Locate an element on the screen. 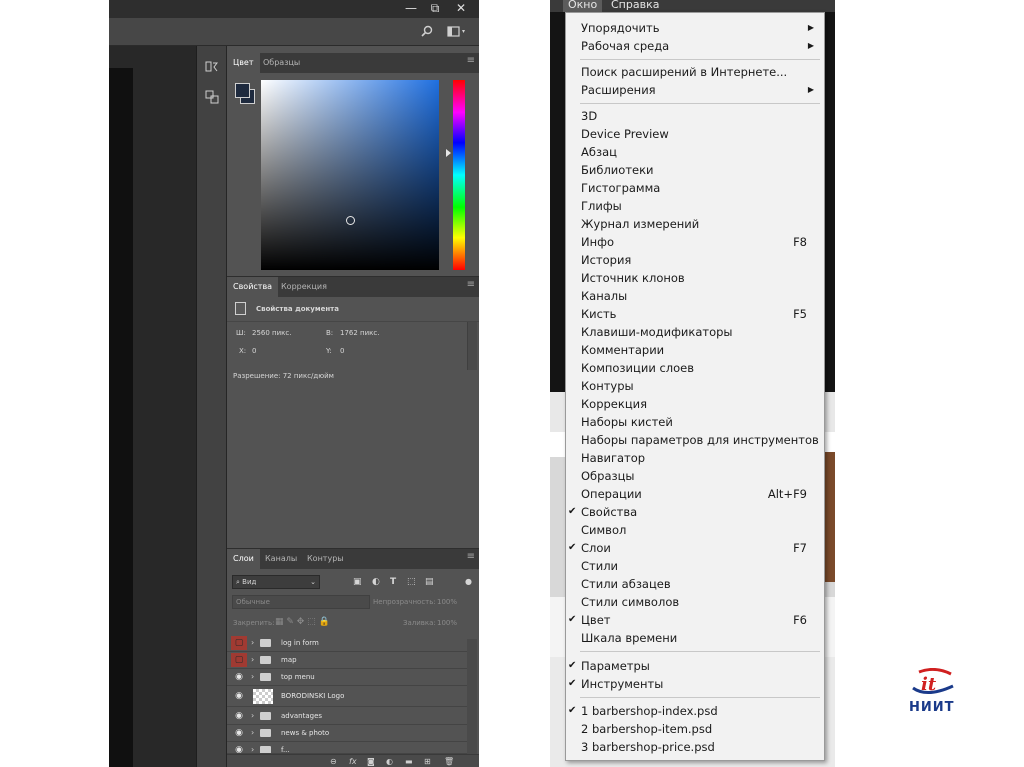 The height and width of the screenshot is (767, 1024). menu-item-styles: Стили is located at coordinates (695, 566).